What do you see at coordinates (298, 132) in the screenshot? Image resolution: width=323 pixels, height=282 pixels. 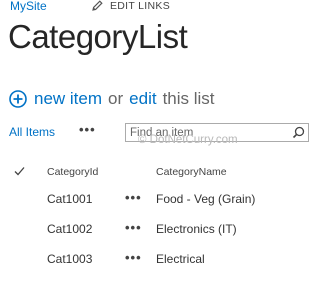 I see `search-icon` at bounding box center [298, 132].